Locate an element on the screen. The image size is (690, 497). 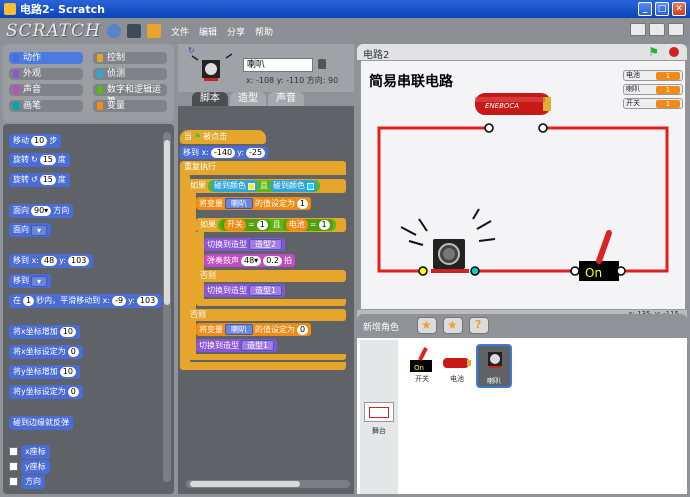
block-set-var-0: 将变量 喇叭 的值设定为 0 is located at coordinates (254, 329).